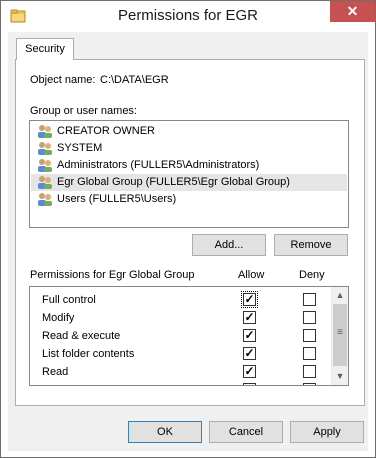  What do you see at coordinates (309, 371) in the screenshot?
I see `deny-checkbox-read` at bounding box center [309, 371].